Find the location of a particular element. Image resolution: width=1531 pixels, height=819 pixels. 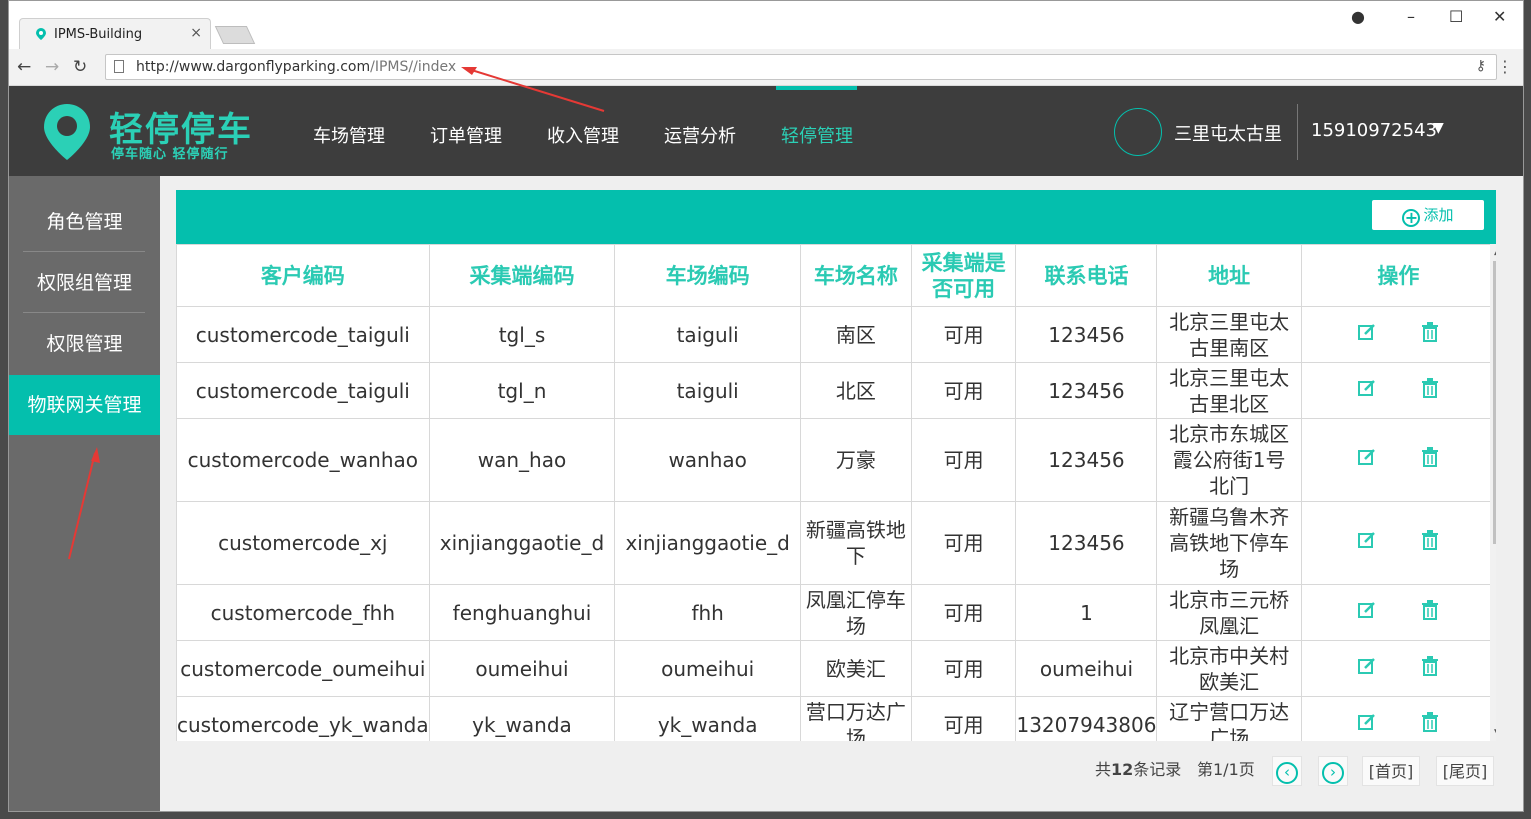

sidebar-item-roles: 角色管理 is located at coordinates (84, 222).